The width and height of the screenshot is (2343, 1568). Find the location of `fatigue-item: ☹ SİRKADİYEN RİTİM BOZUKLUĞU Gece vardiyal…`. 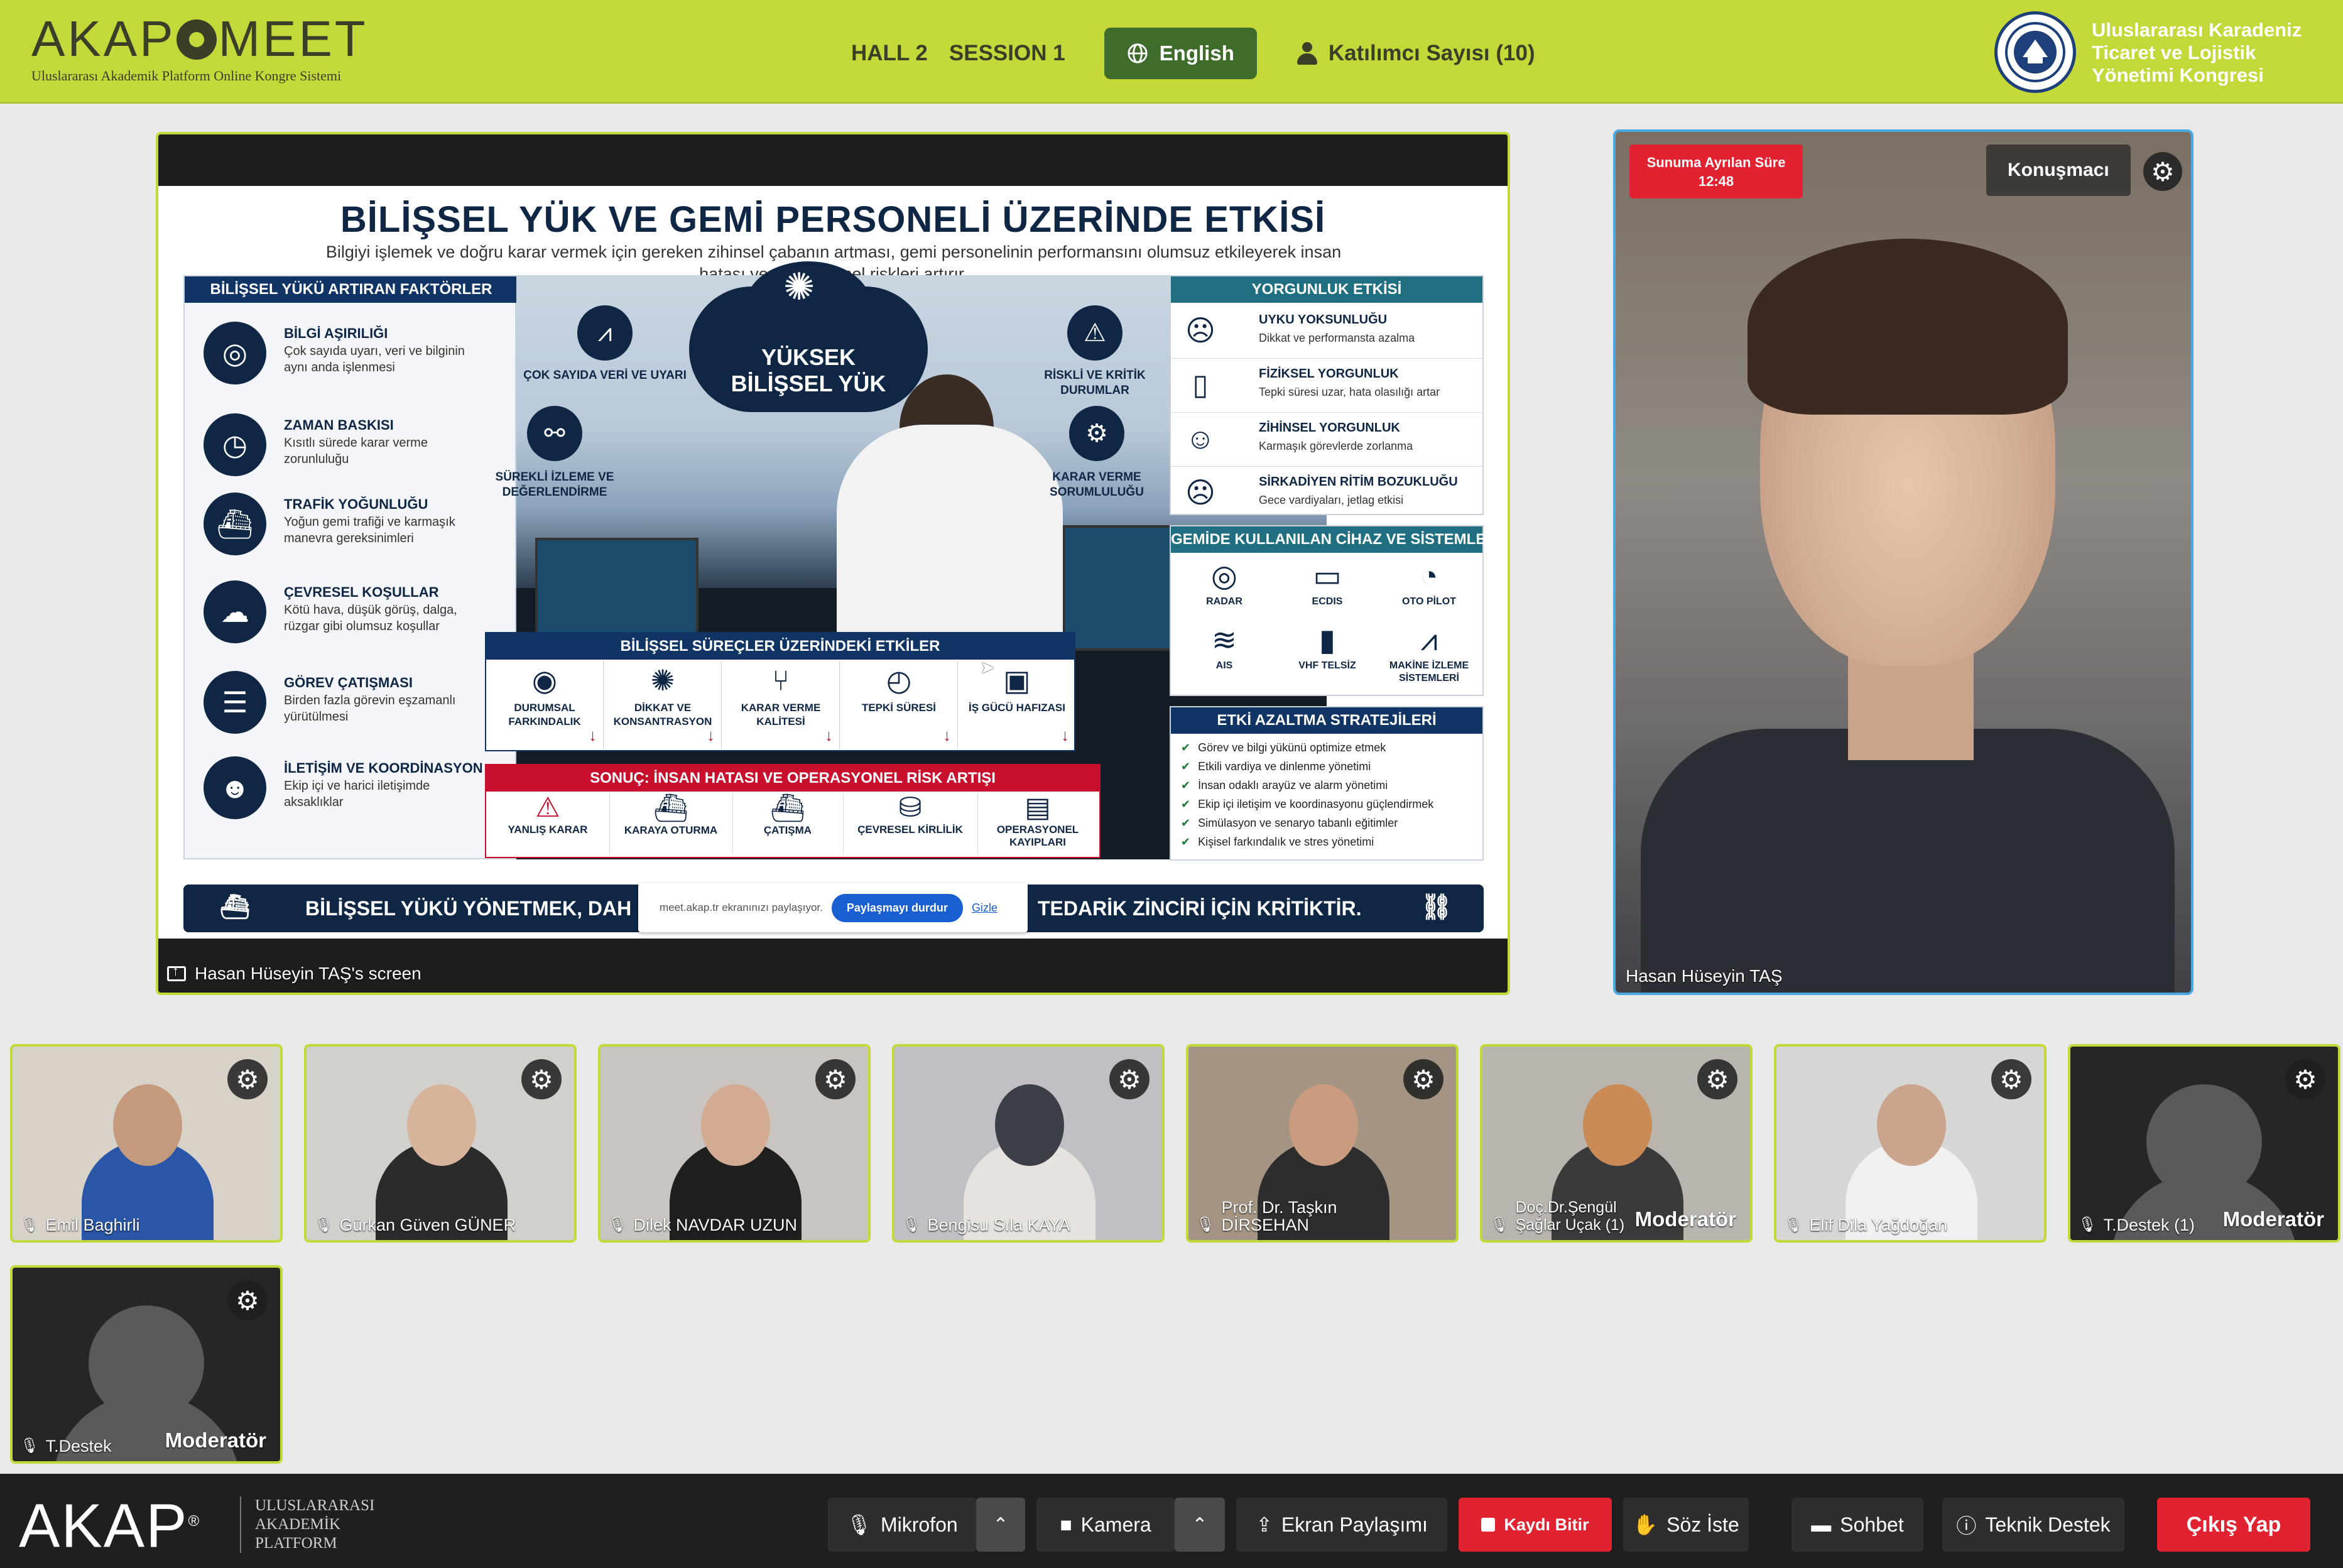

fatigue-item: ☹ SİRKADİYEN RİTİM BOZUKLUĞU Gece vardiyal… is located at coordinates (1326, 493).